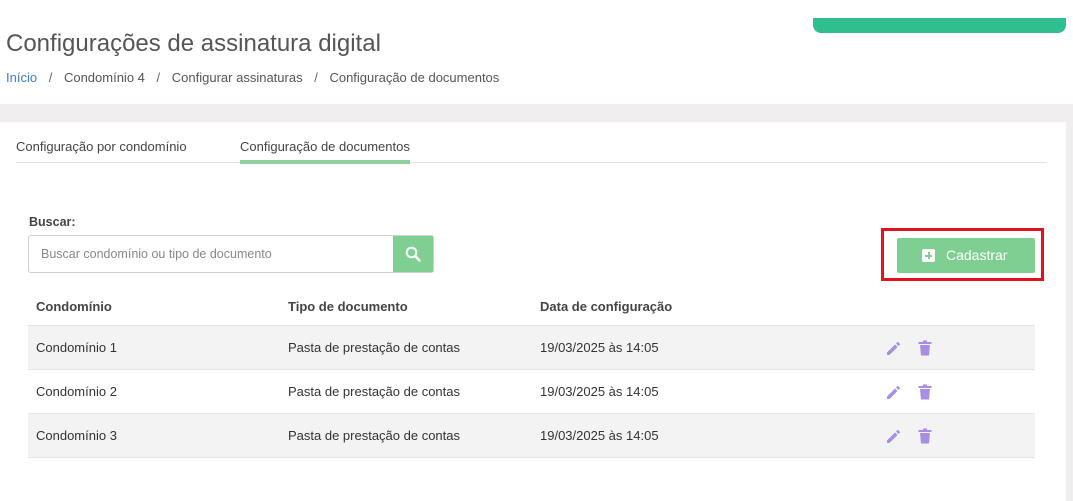 Image resolution: width=1073 pixels, height=501 pixels. Describe the element at coordinates (76, 391) in the screenshot. I see `cell-condominio: Condomínio 2` at that location.